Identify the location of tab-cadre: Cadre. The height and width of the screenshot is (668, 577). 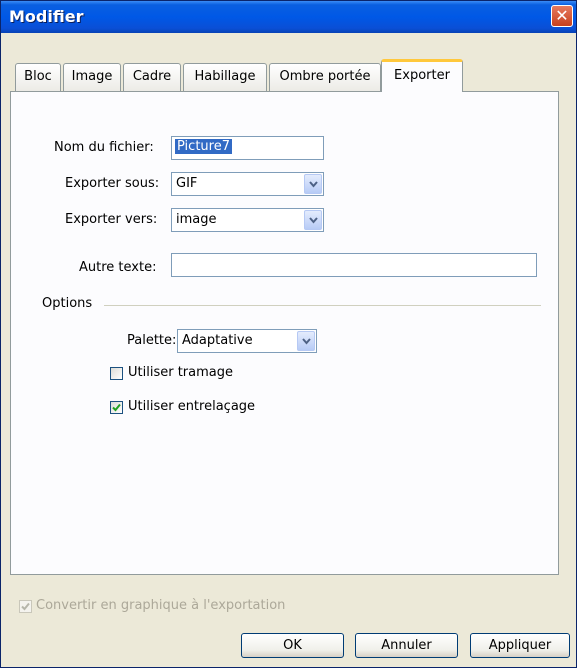
(152, 77).